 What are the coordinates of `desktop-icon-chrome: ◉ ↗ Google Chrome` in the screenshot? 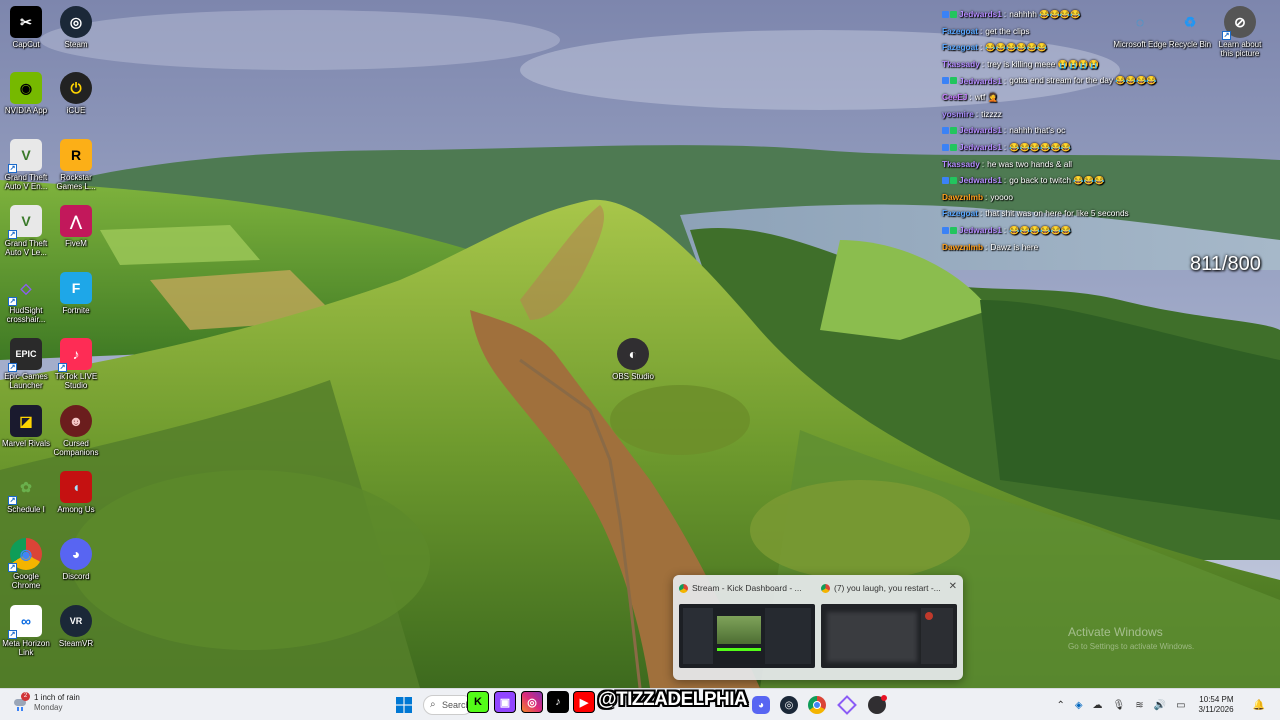 It's located at (26, 564).